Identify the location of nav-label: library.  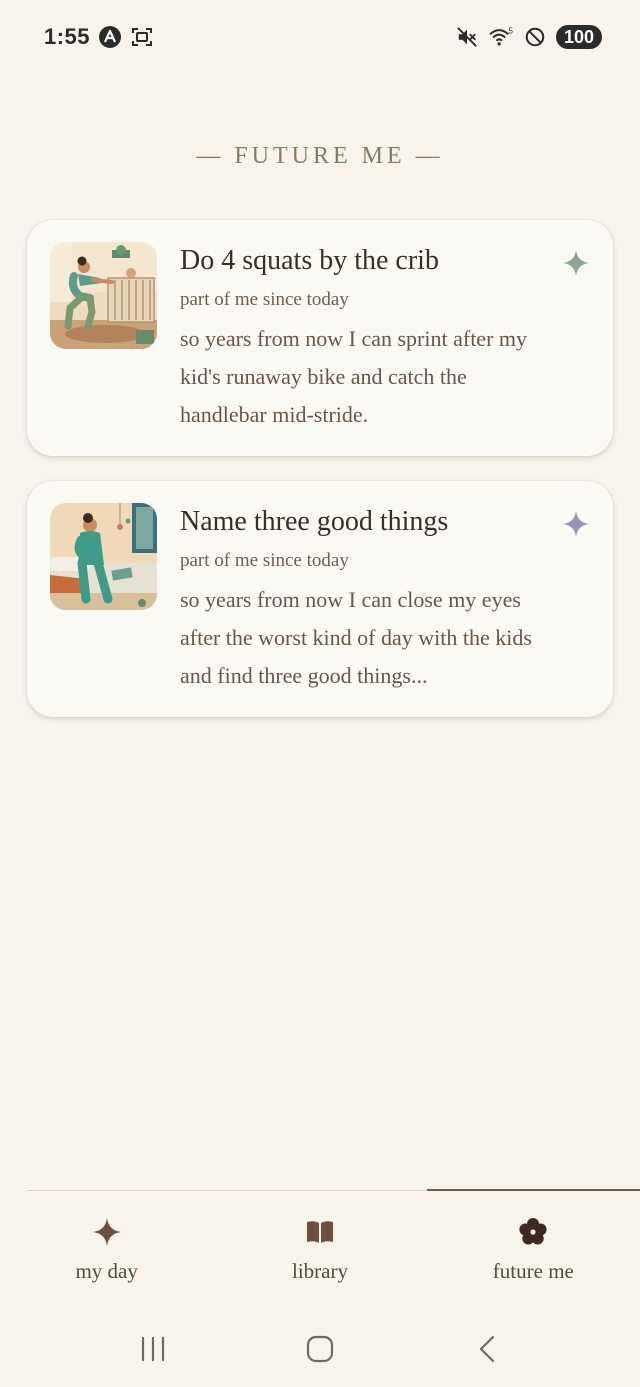
(320, 1271).